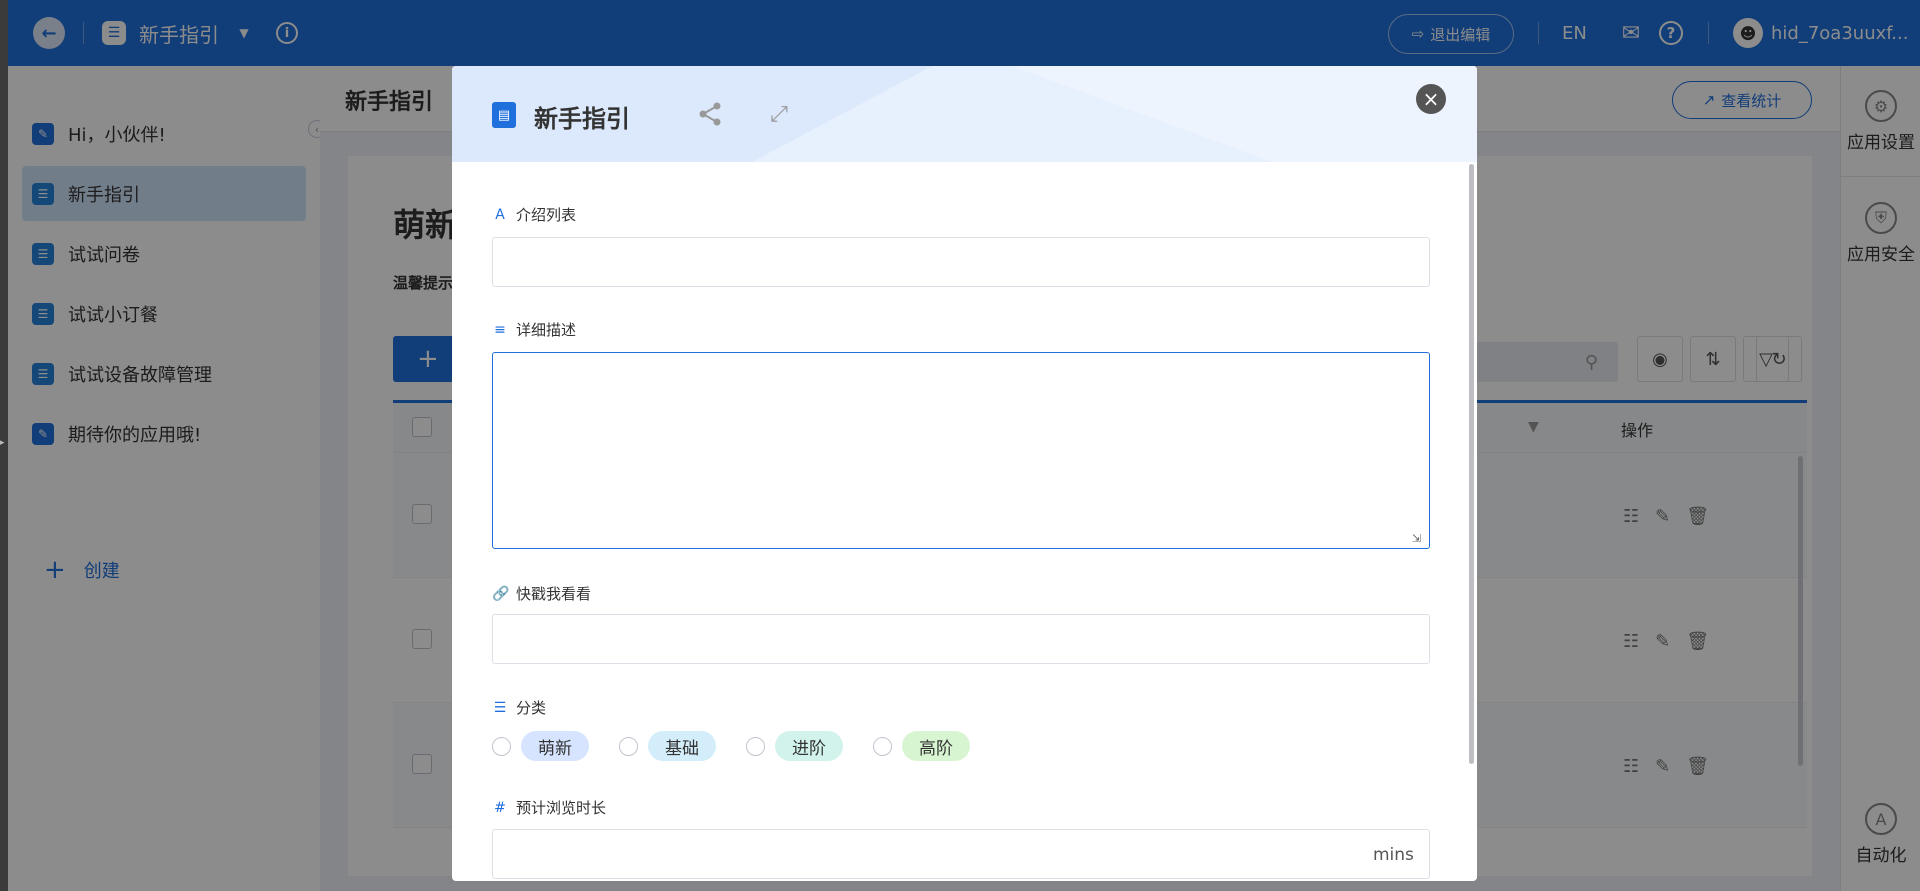 The width and height of the screenshot is (1920, 891). What do you see at coordinates (961, 854) in the screenshot?
I see `duration-input` at bounding box center [961, 854].